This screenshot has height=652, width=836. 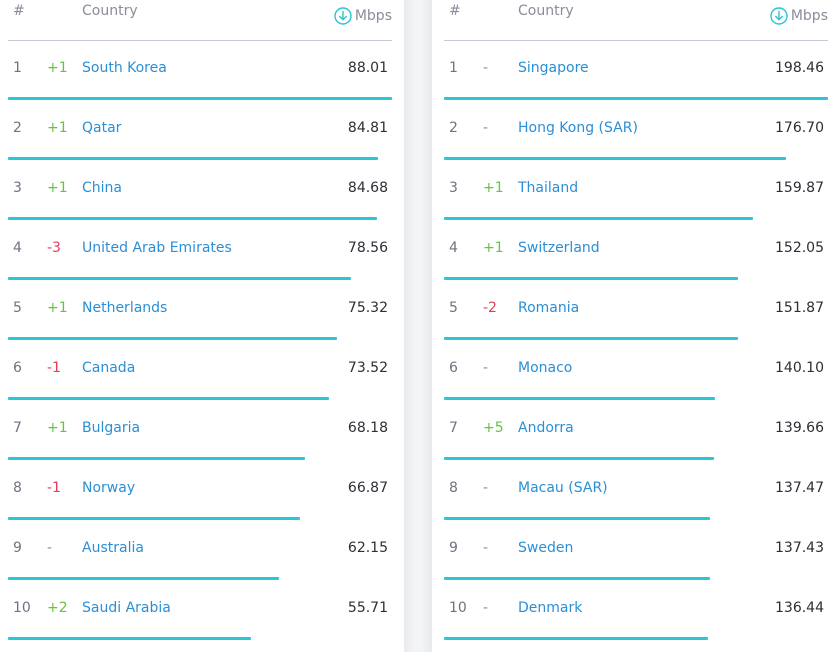 What do you see at coordinates (453, 248) in the screenshot?
I see `rank-number: 4` at bounding box center [453, 248].